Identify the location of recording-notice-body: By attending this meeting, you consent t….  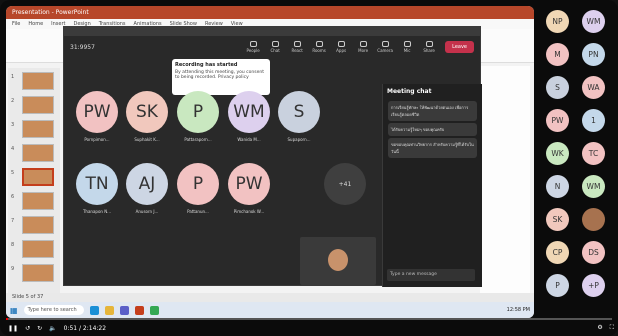
(219, 75).